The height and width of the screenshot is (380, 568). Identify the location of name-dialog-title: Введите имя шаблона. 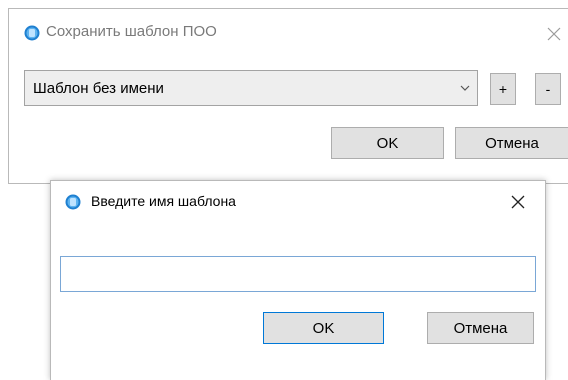
(163, 201).